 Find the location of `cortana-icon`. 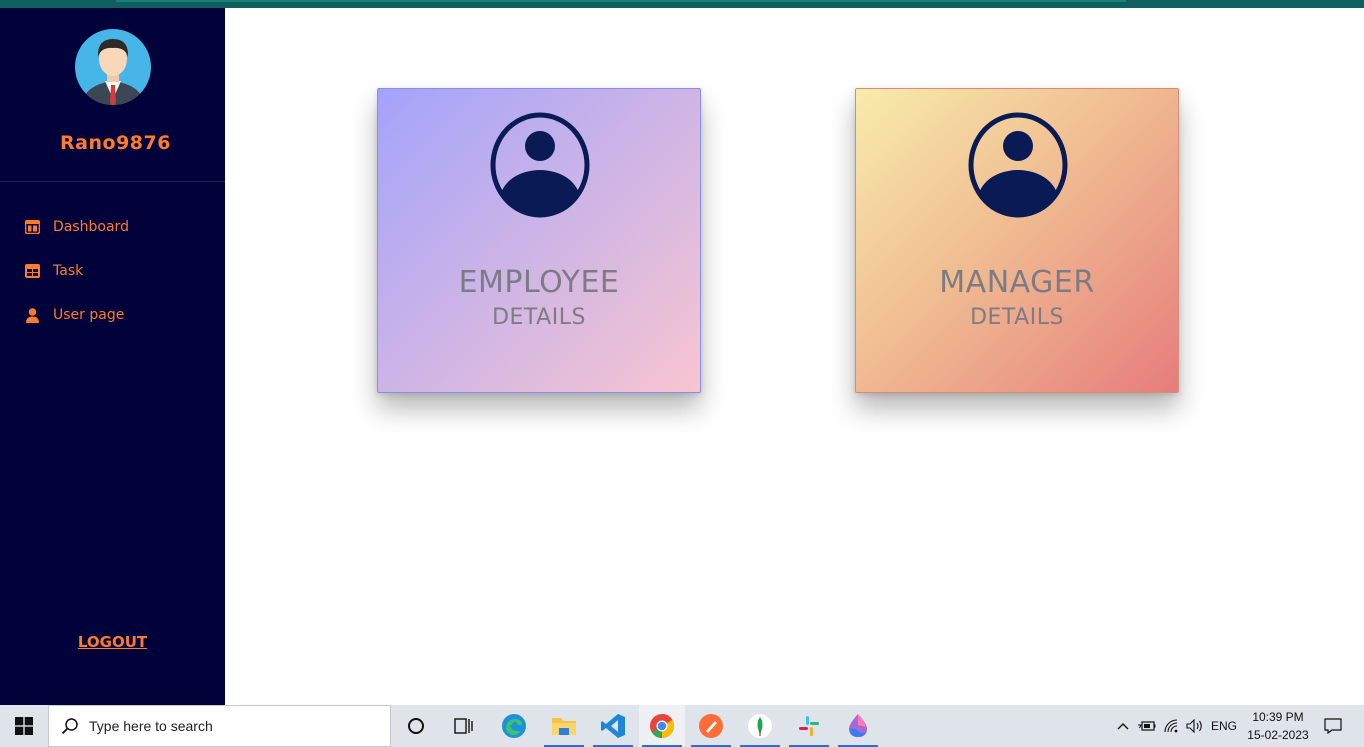

cortana-icon is located at coordinates (416, 726).